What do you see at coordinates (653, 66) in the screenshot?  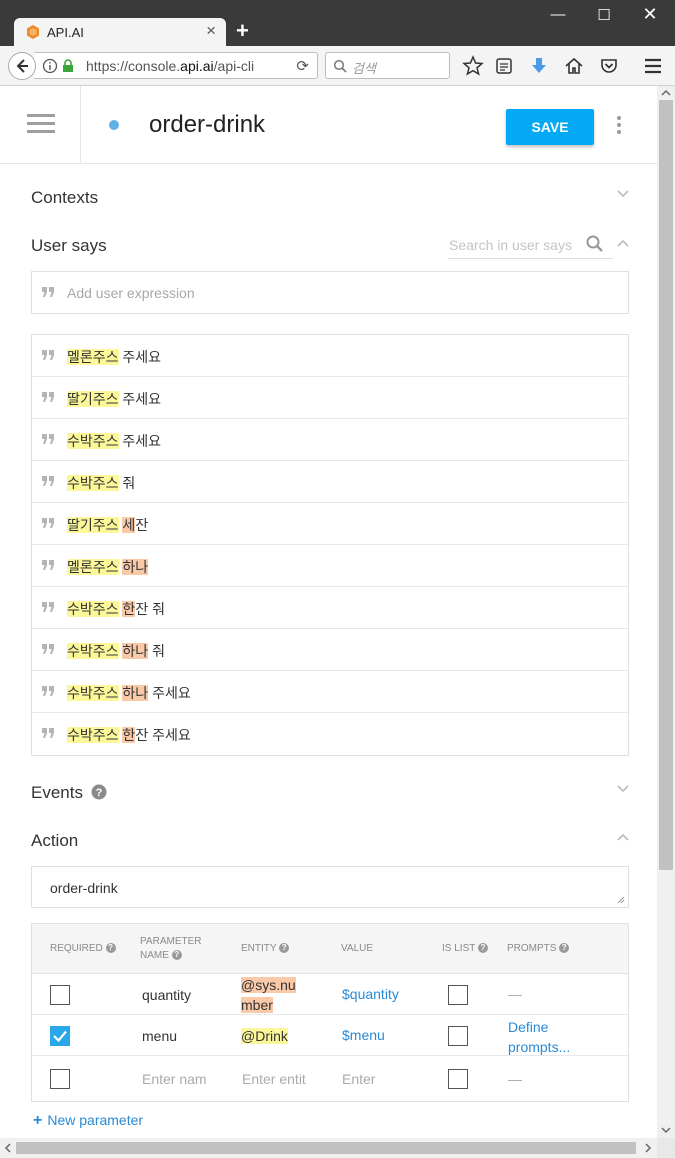 I see `menu-icon` at bounding box center [653, 66].